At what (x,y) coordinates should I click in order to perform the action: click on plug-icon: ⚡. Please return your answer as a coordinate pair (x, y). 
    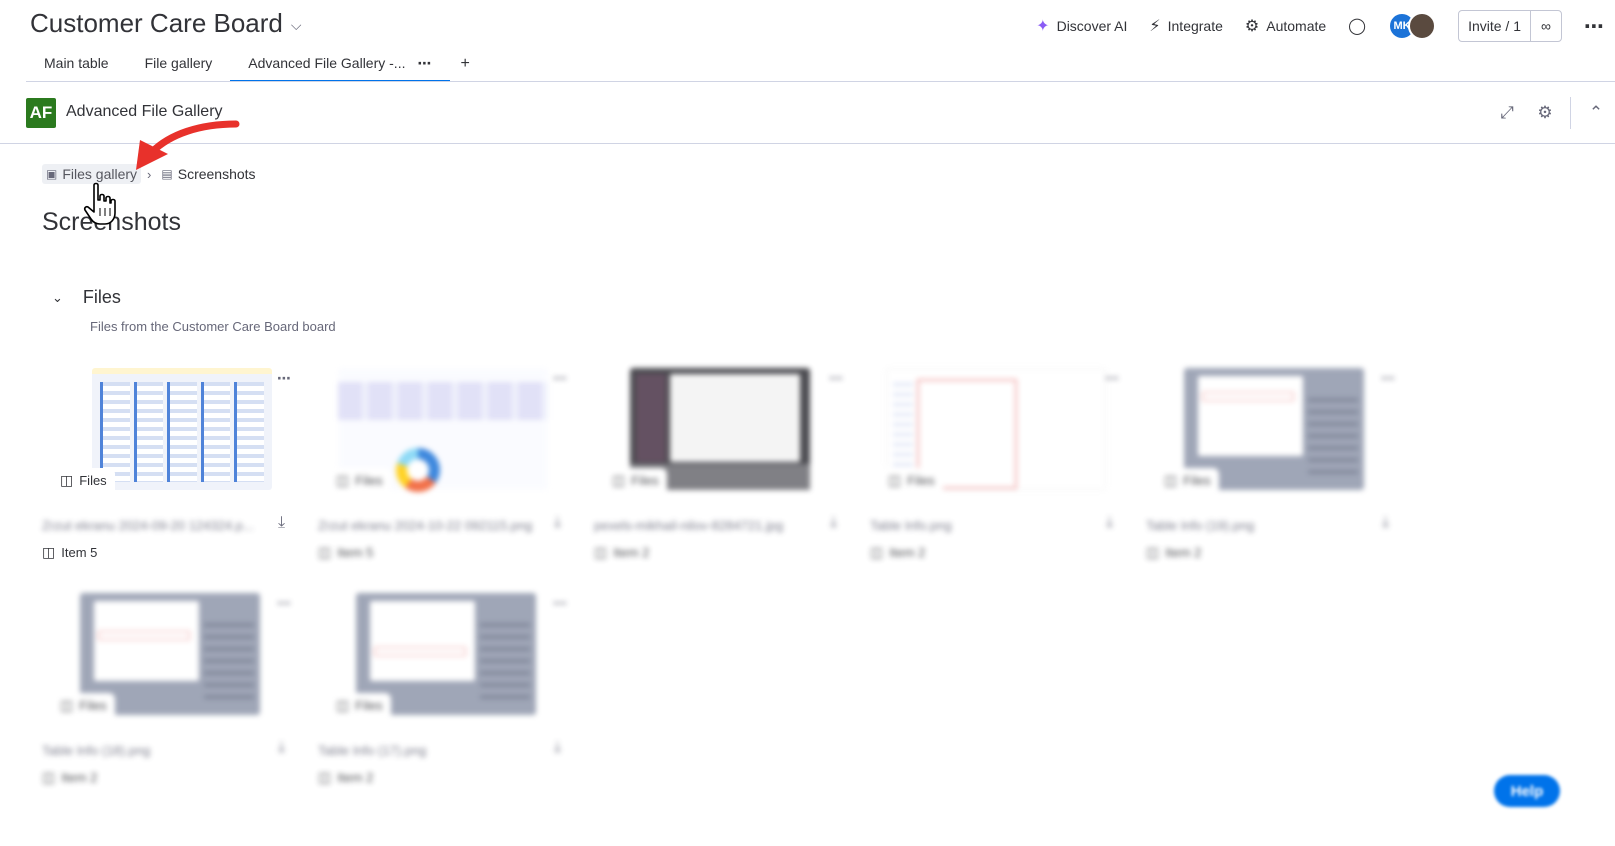
    Looking at the image, I should click on (1155, 26).